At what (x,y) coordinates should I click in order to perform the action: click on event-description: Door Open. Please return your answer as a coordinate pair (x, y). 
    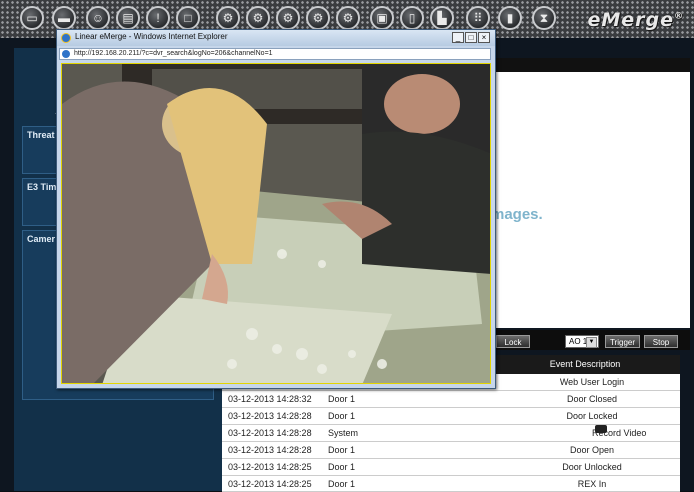
    Looking at the image, I should click on (592, 450).